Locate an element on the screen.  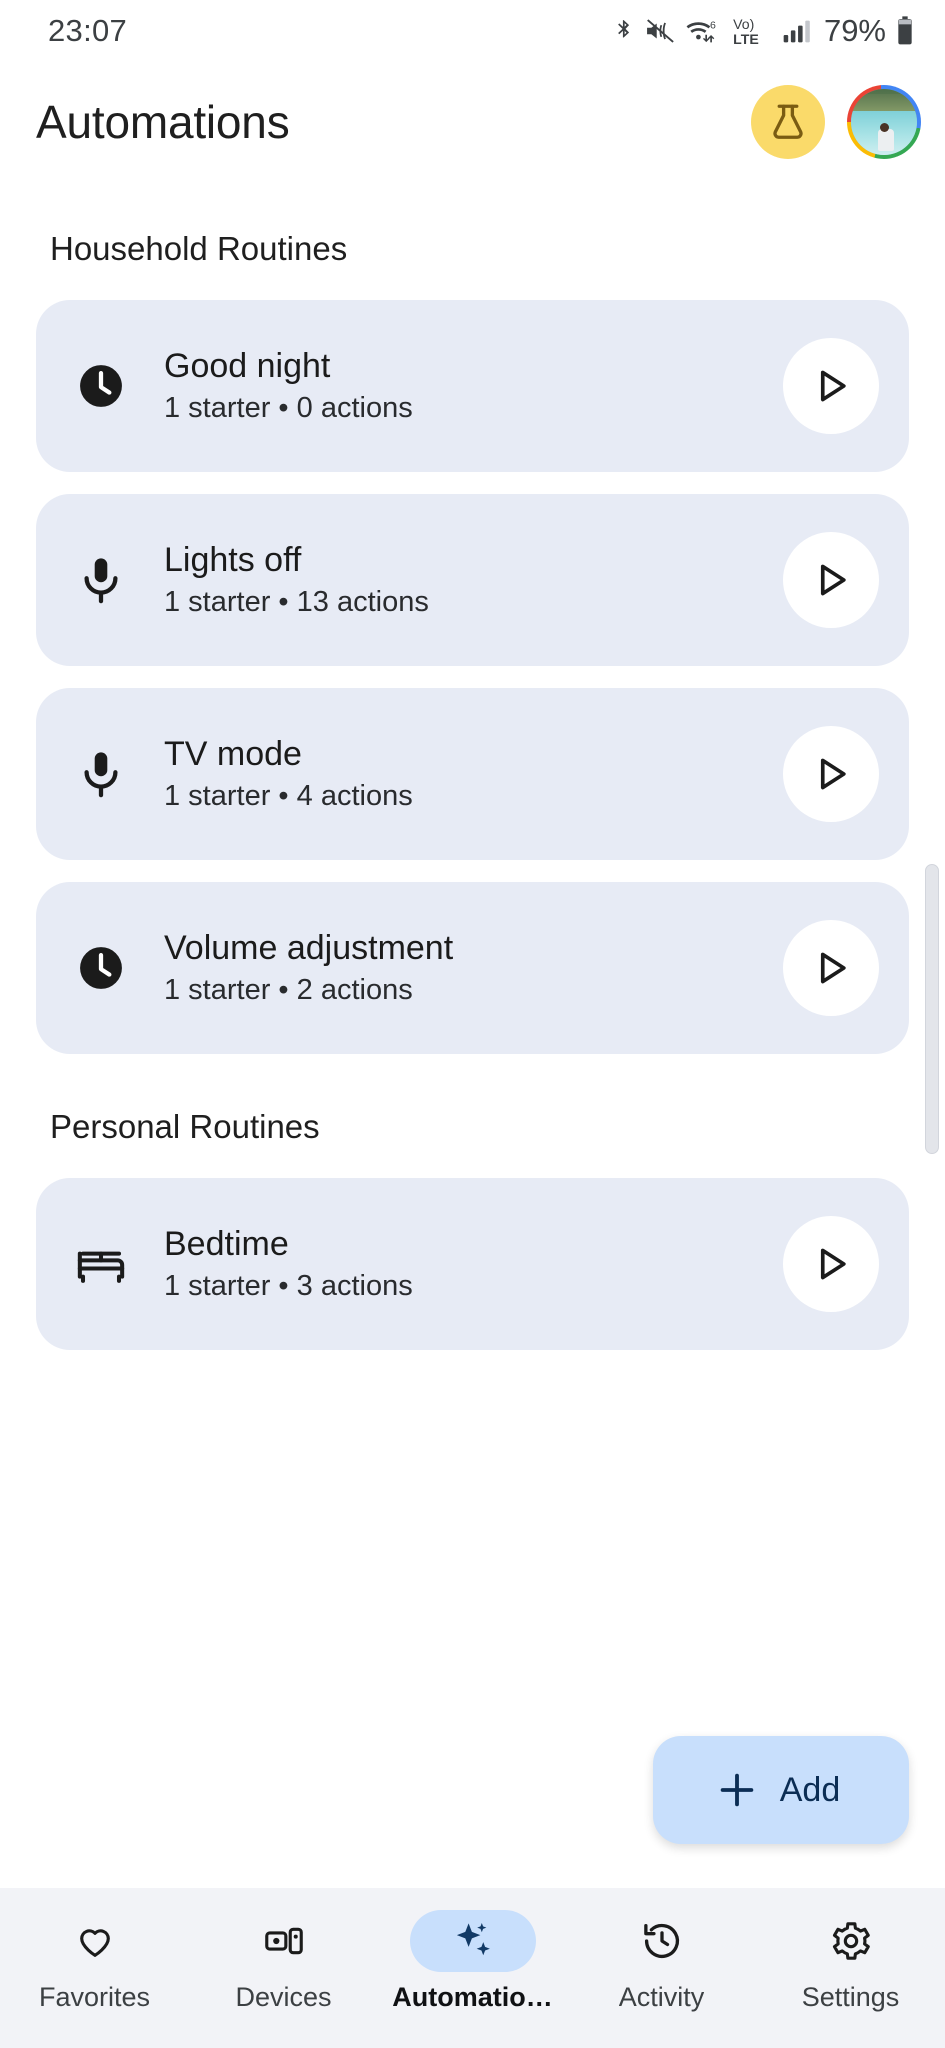
routine-card-bedtime: Bedtime 1 starter • 3 actions is located at coordinates (472, 1264).